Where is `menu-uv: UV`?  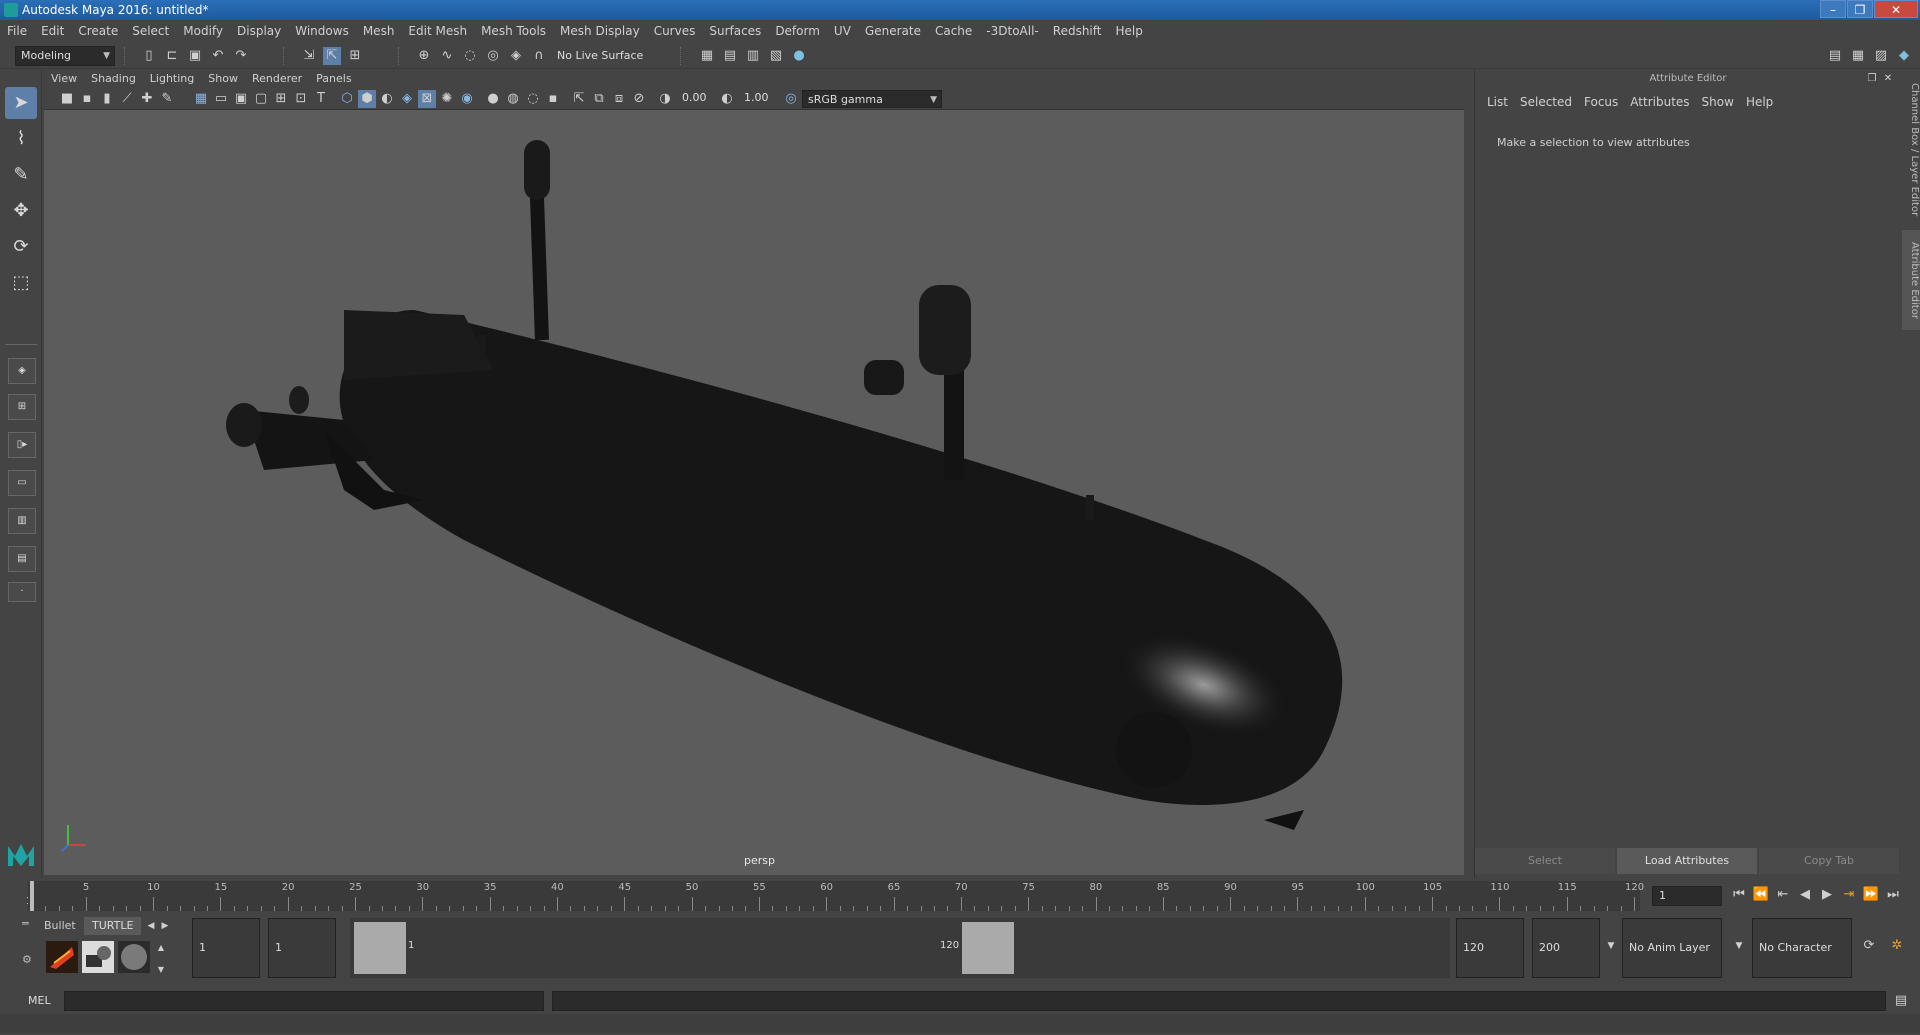 menu-uv: UV is located at coordinates (842, 31).